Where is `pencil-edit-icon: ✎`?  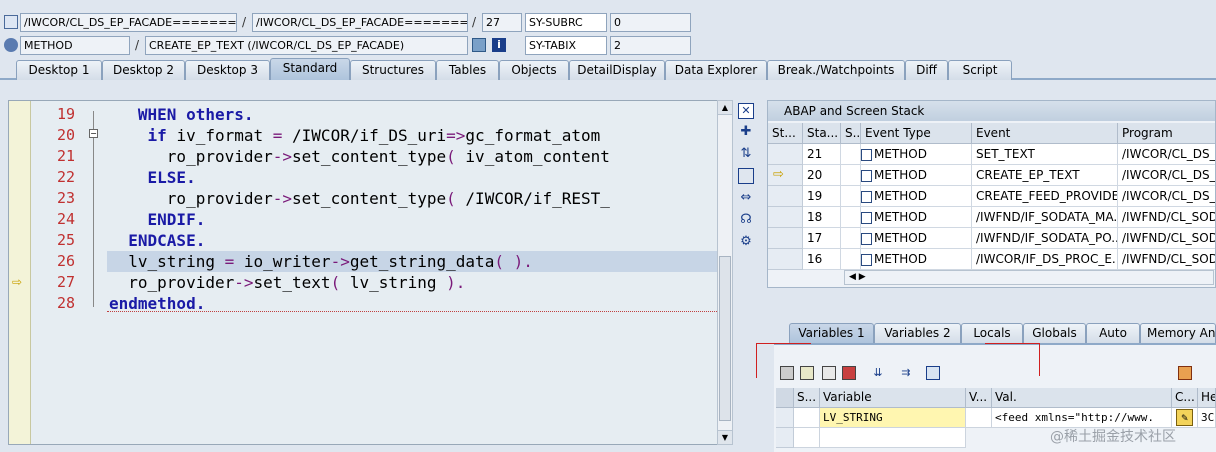
pencil-edit-icon: ✎ is located at coordinates (1184, 417).